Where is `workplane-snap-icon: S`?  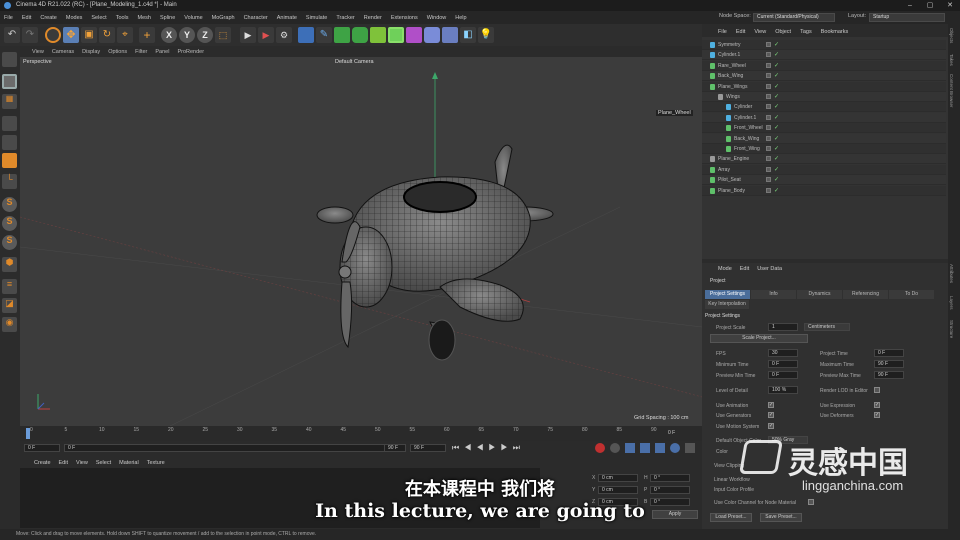 workplane-snap-icon: S is located at coordinates (9, 242).